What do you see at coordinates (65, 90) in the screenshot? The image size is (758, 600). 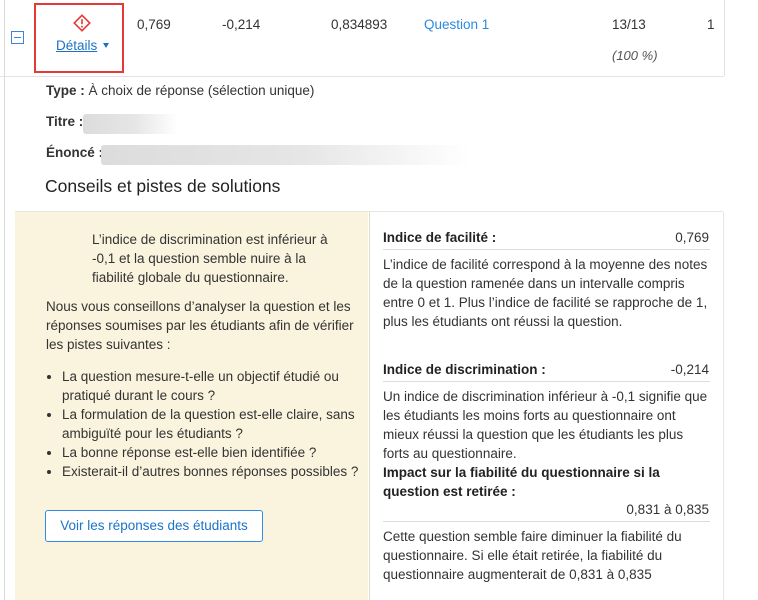 I see `type-label: Type :` at bounding box center [65, 90].